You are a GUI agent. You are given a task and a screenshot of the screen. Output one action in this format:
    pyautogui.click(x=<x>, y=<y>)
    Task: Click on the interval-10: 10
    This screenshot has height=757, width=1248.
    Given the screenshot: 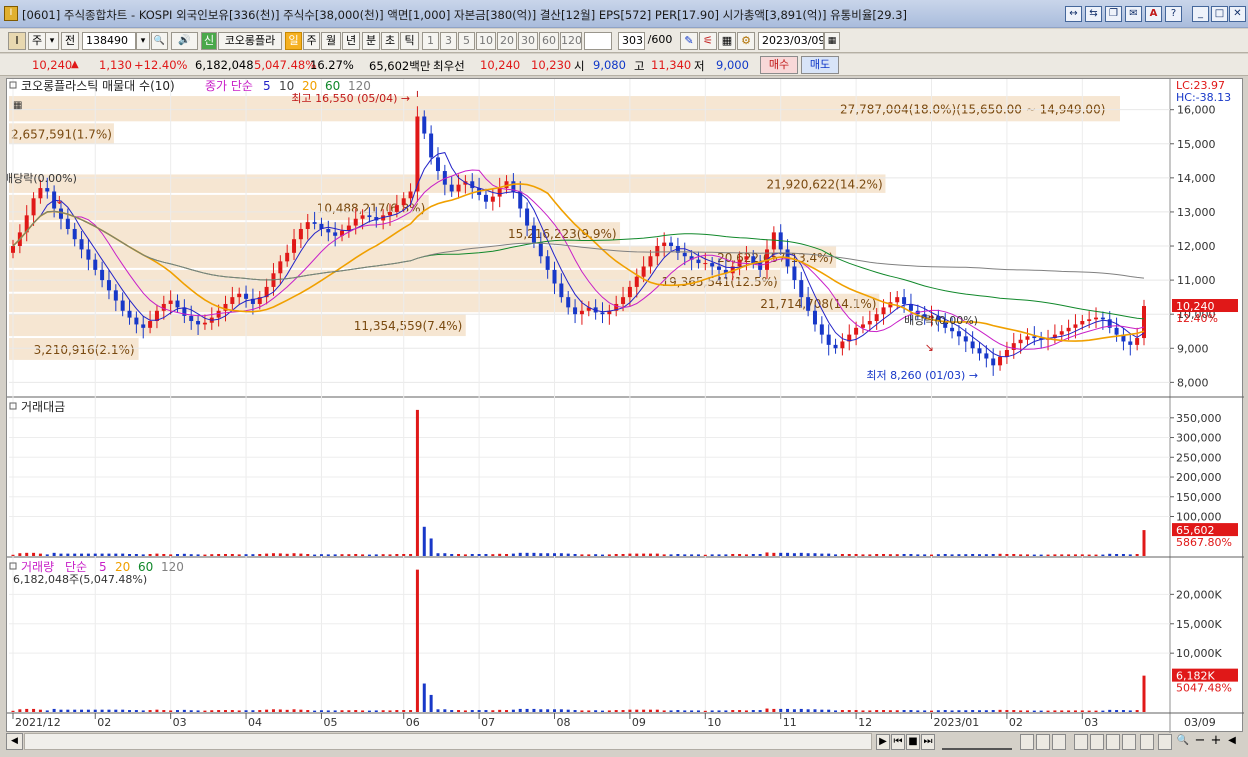 What is the action you would take?
    pyautogui.click(x=486, y=41)
    